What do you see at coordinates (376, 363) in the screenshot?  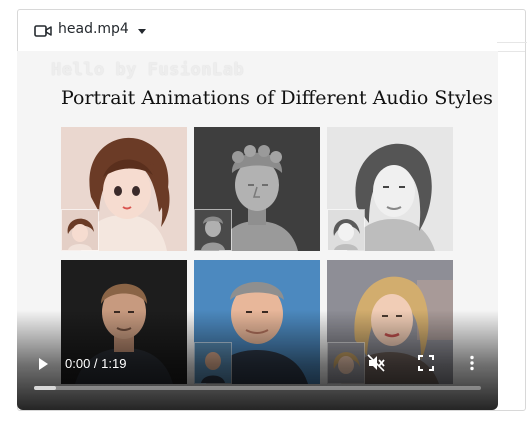 I see `muted-speaker-icon` at bounding box center [376, 363].